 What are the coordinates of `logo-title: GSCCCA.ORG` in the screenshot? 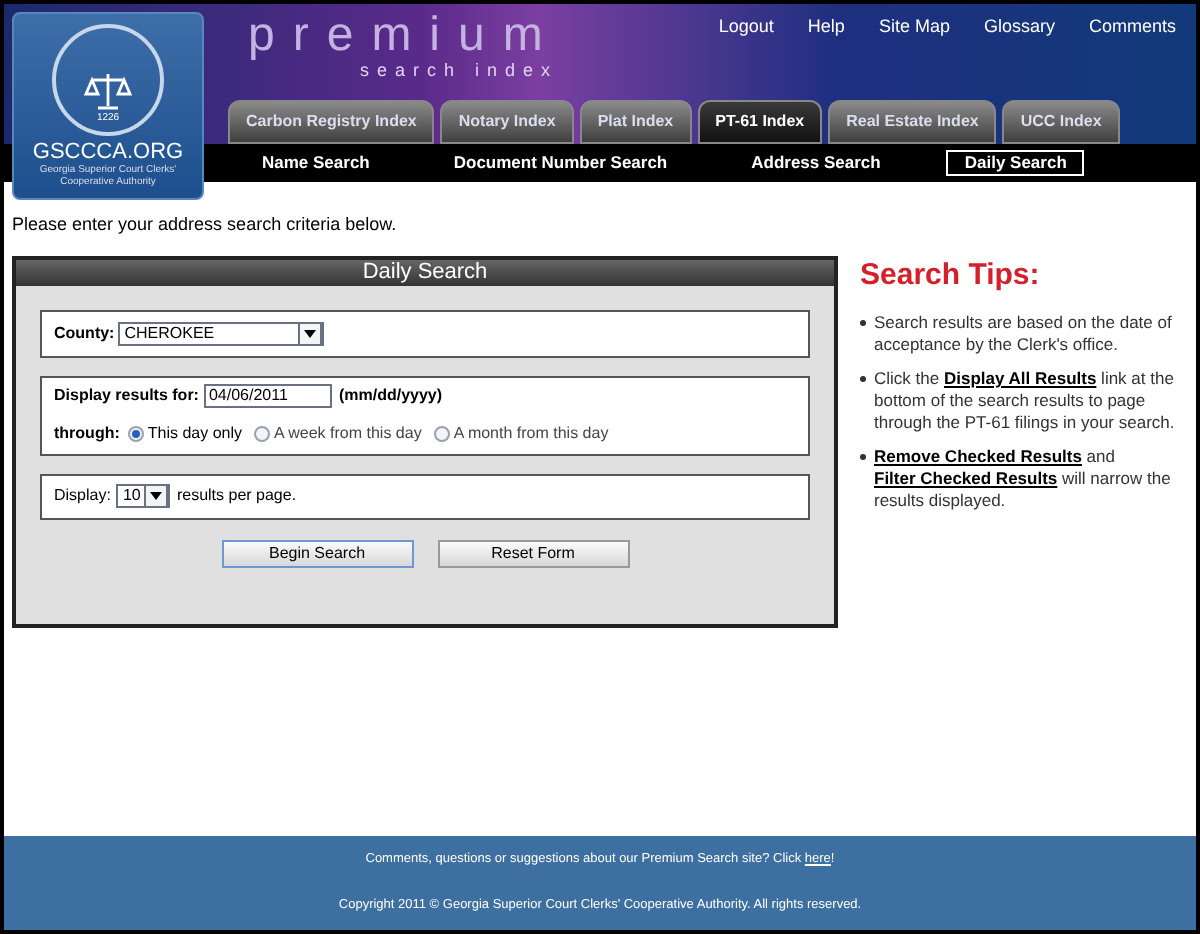 It's located at (108, 152).